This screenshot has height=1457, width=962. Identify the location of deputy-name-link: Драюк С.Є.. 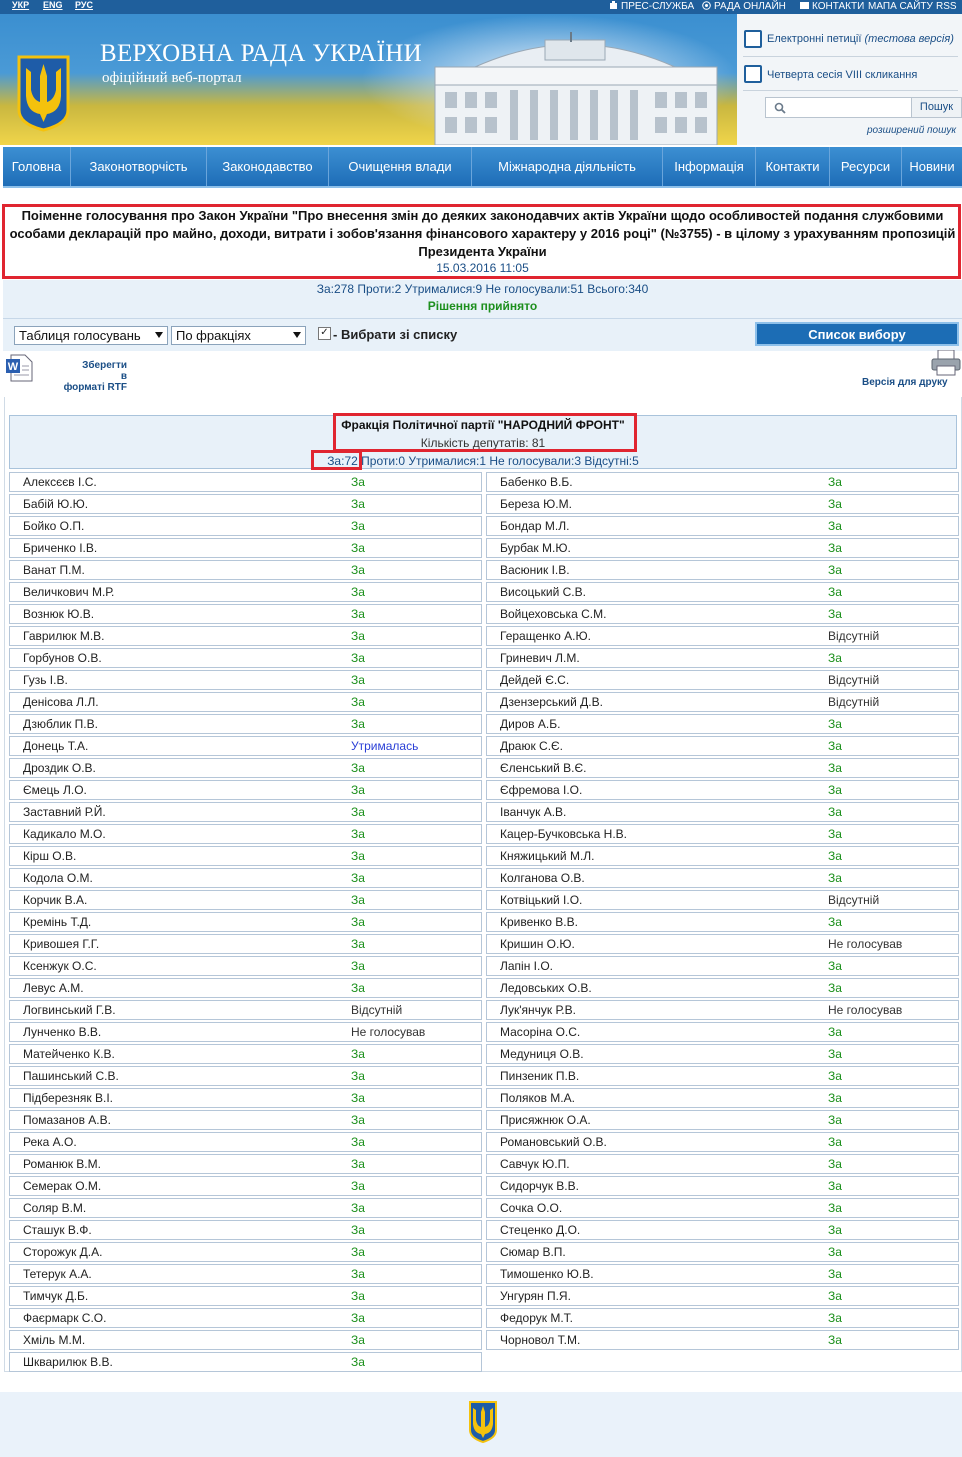
(531, 746).